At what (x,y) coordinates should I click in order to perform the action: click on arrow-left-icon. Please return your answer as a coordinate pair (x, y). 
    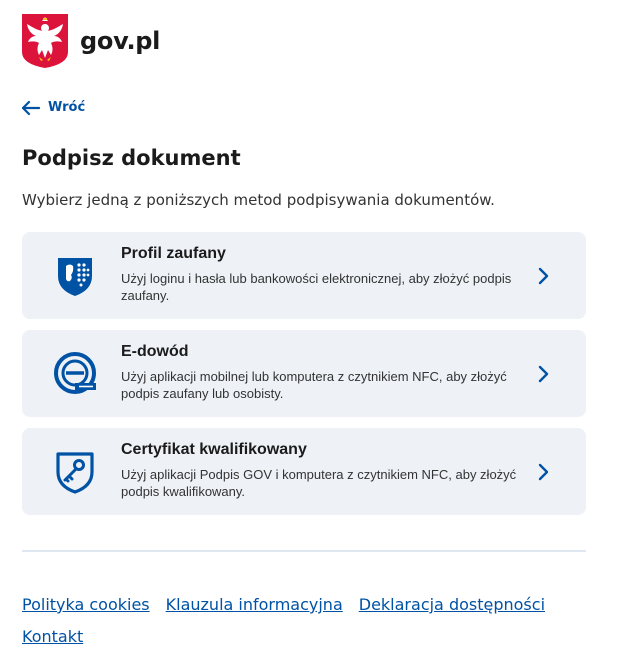
    Looking at the image, I should click on (31, 107).